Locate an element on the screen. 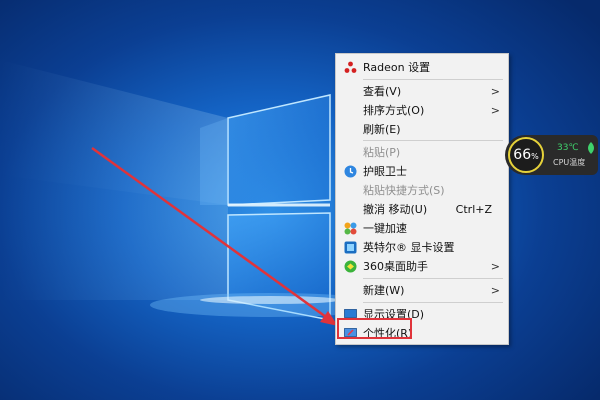 The width and height of the screenshot is (600, 400). menu-item-paste-shortcut: 粘贴快捷方式(S) is located at coordinates (422, 190).